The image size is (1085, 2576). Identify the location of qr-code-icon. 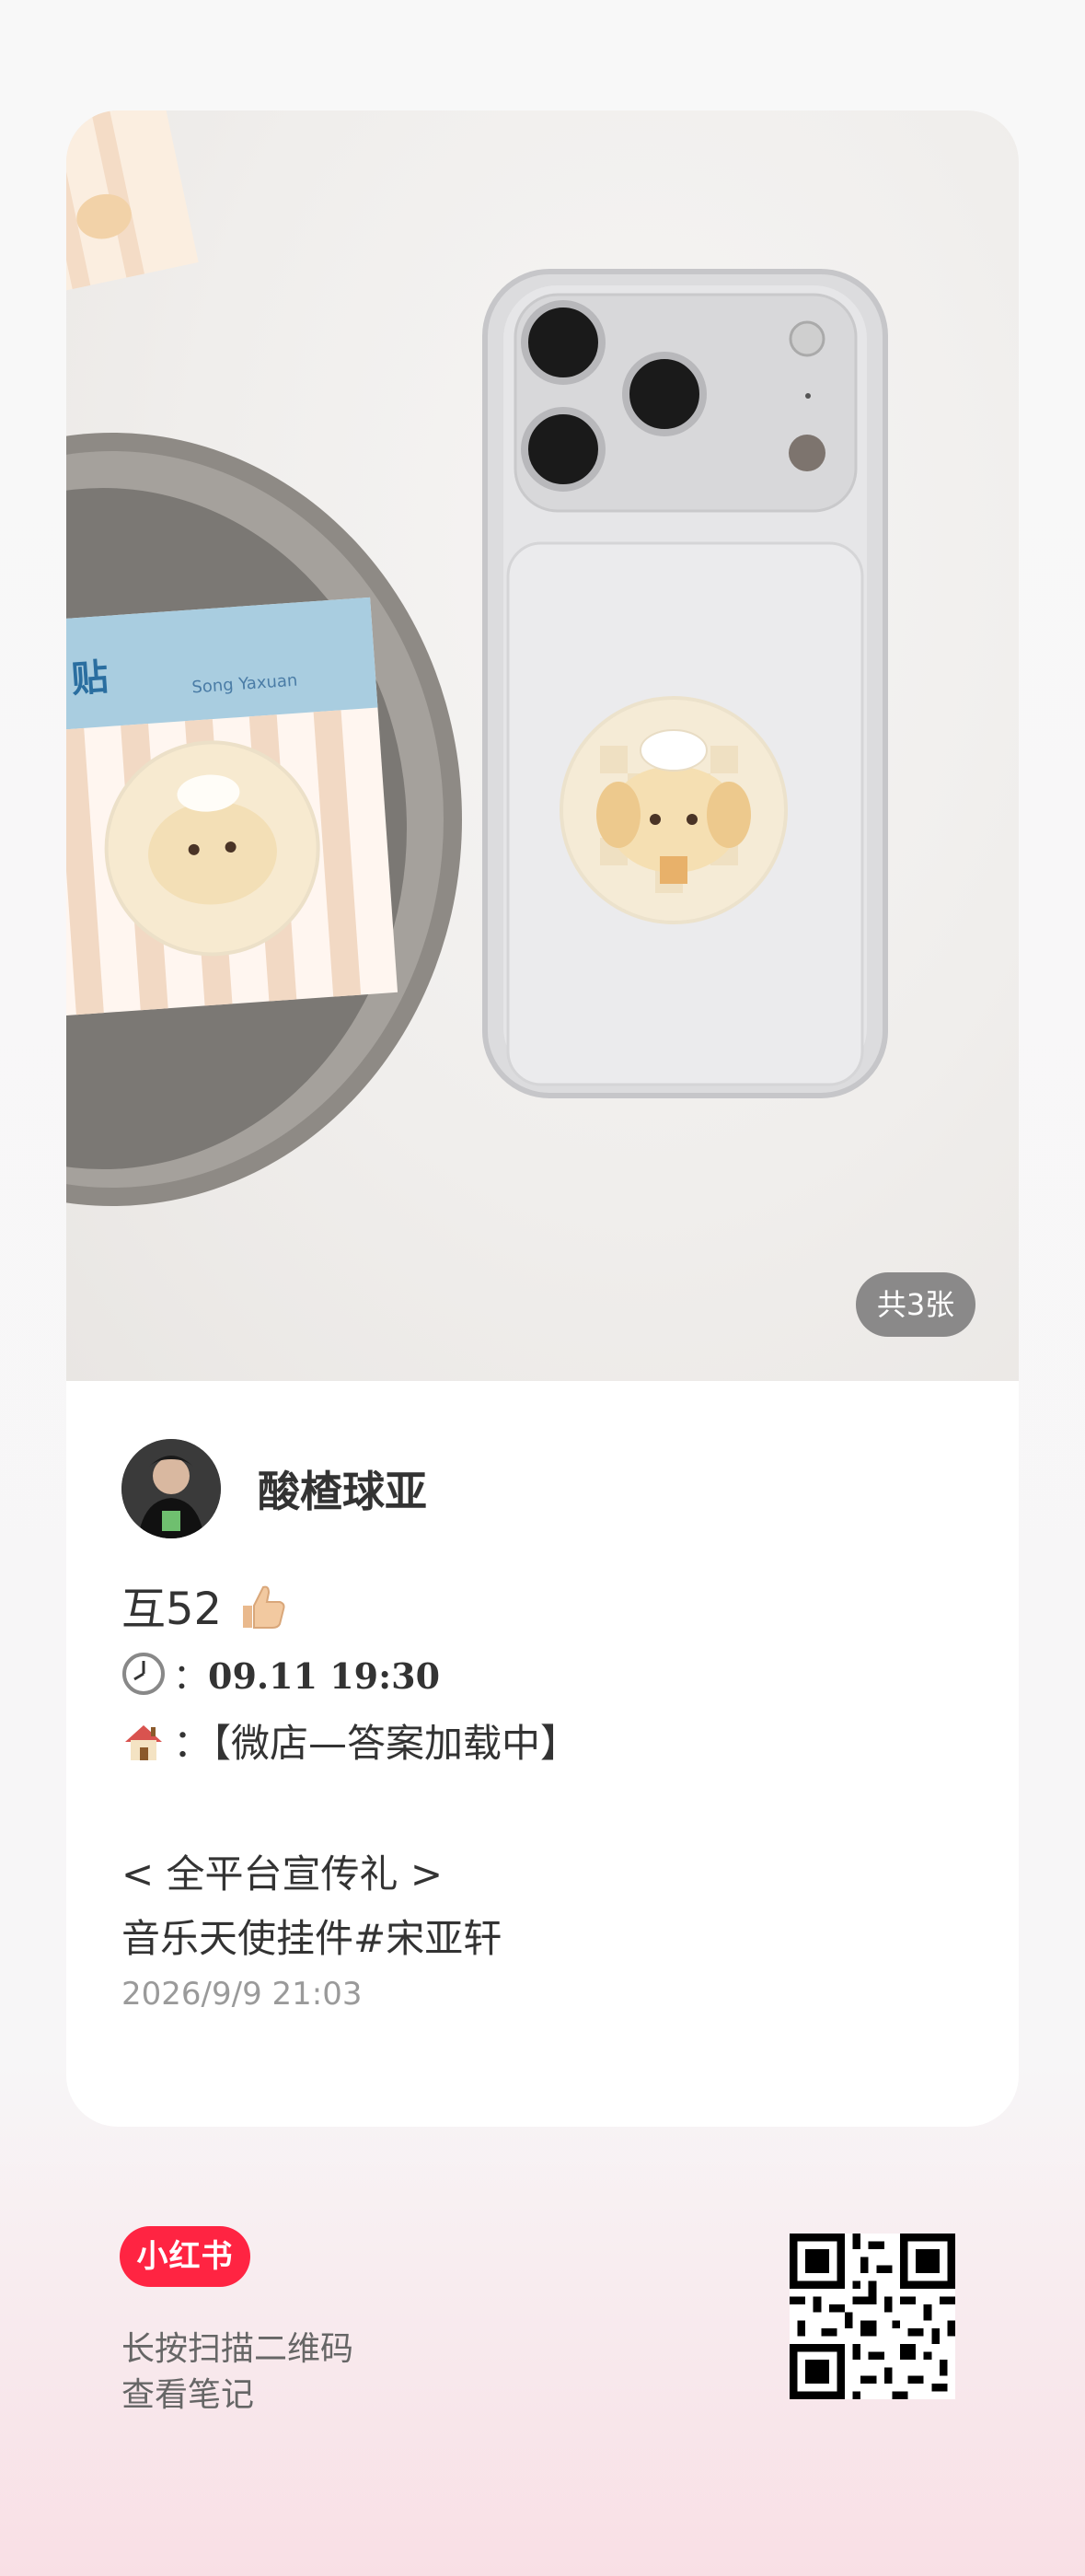
(872, 2316).